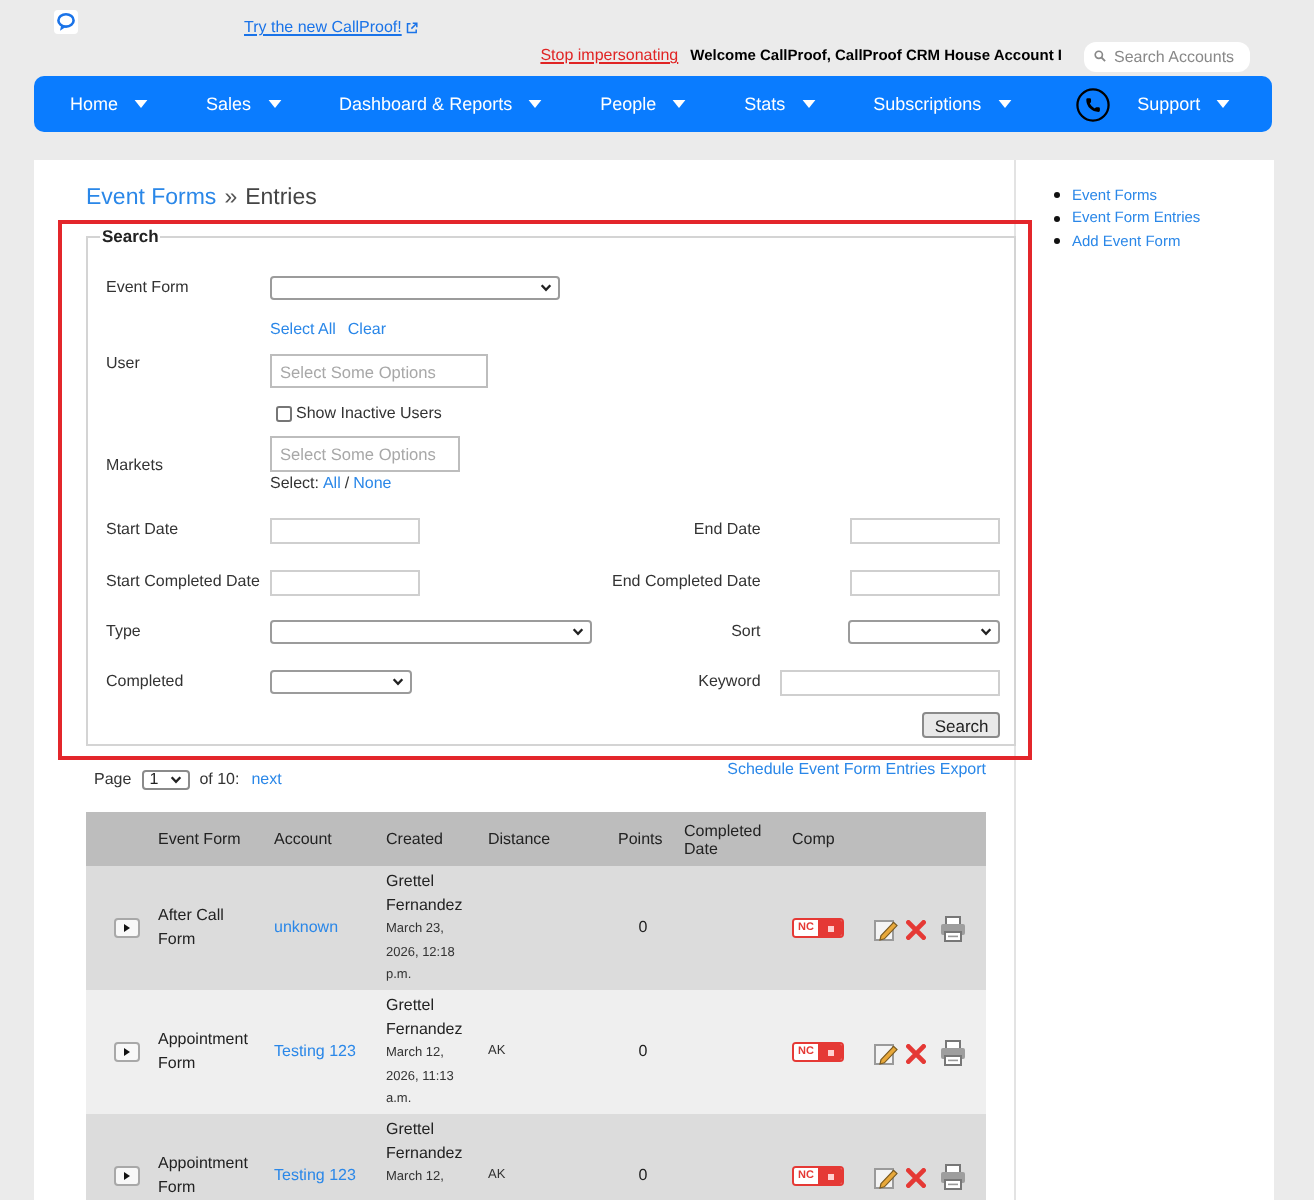 This screenshot has width=1314, height=1200. Describe the element at coordinates (780, 104) in the screenshot. I see `nav-menu-item: Stats` at that location.